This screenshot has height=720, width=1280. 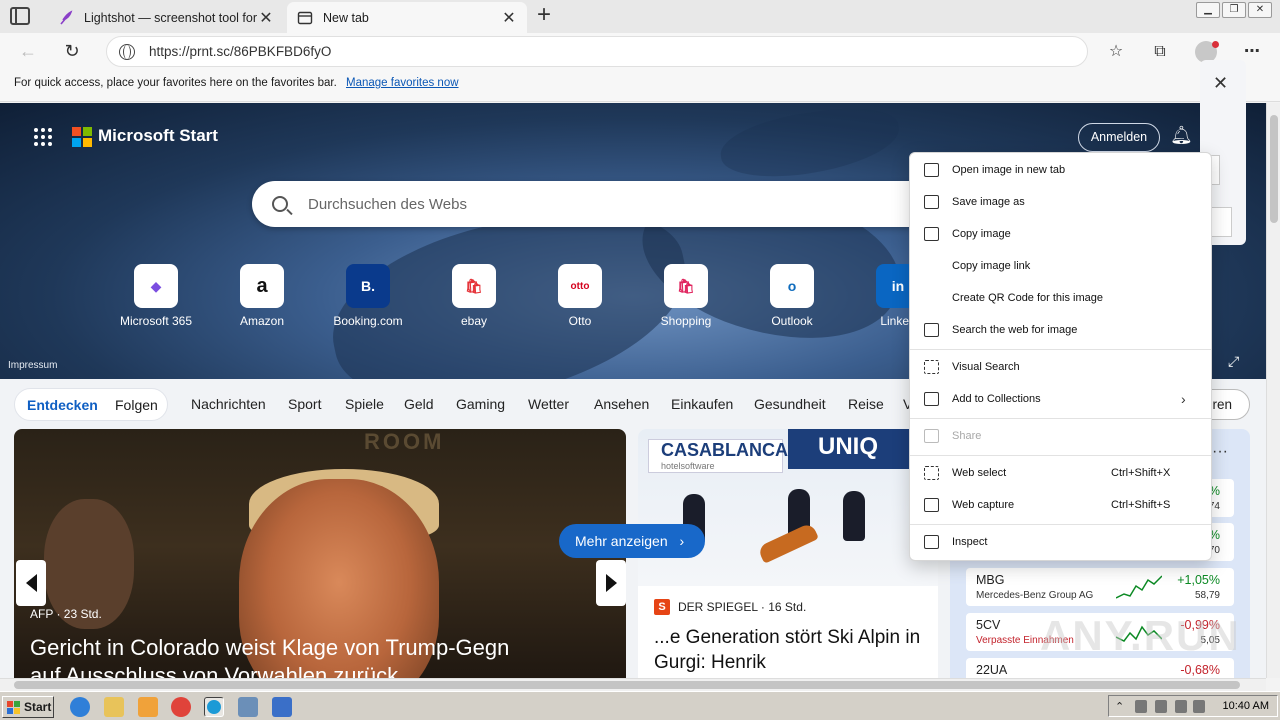 What do you see at coordinates (1060, 418) in the screenshot?
I see `menu-separator` at bounding box center [1060, 418].